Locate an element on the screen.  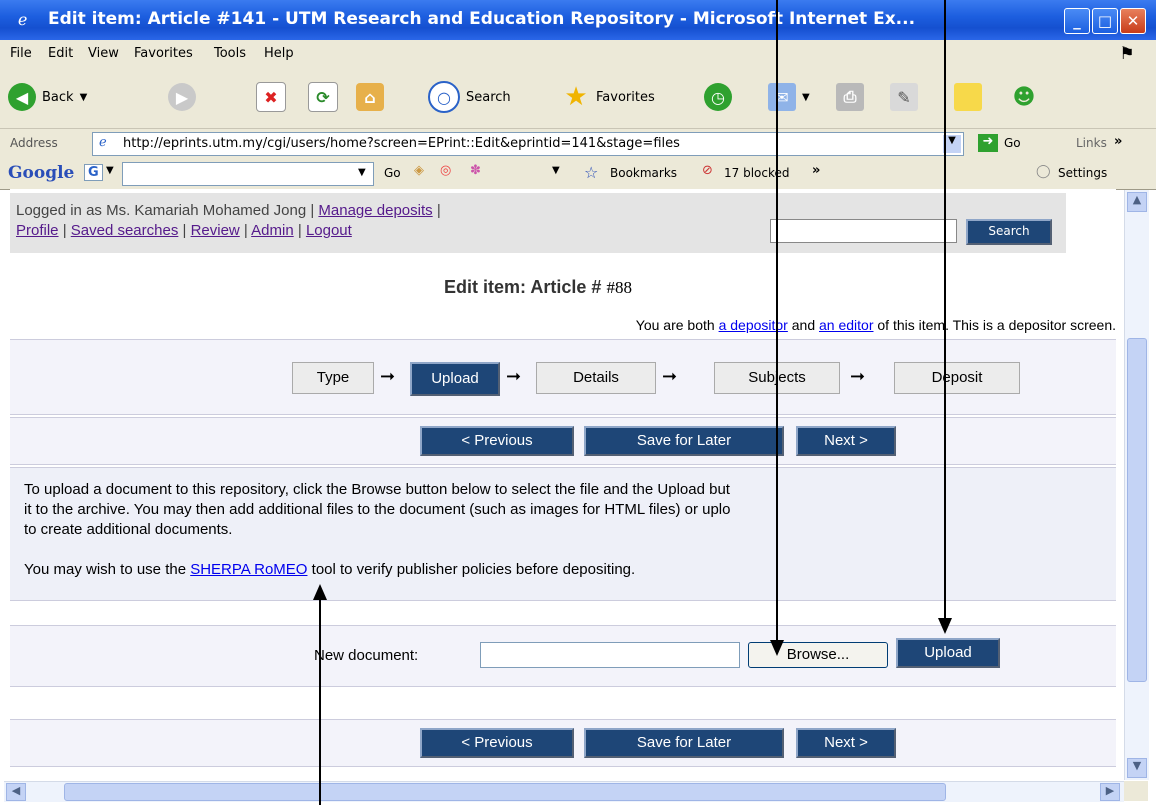
more-chevron-icon: » is located at coordinates (816, 170).